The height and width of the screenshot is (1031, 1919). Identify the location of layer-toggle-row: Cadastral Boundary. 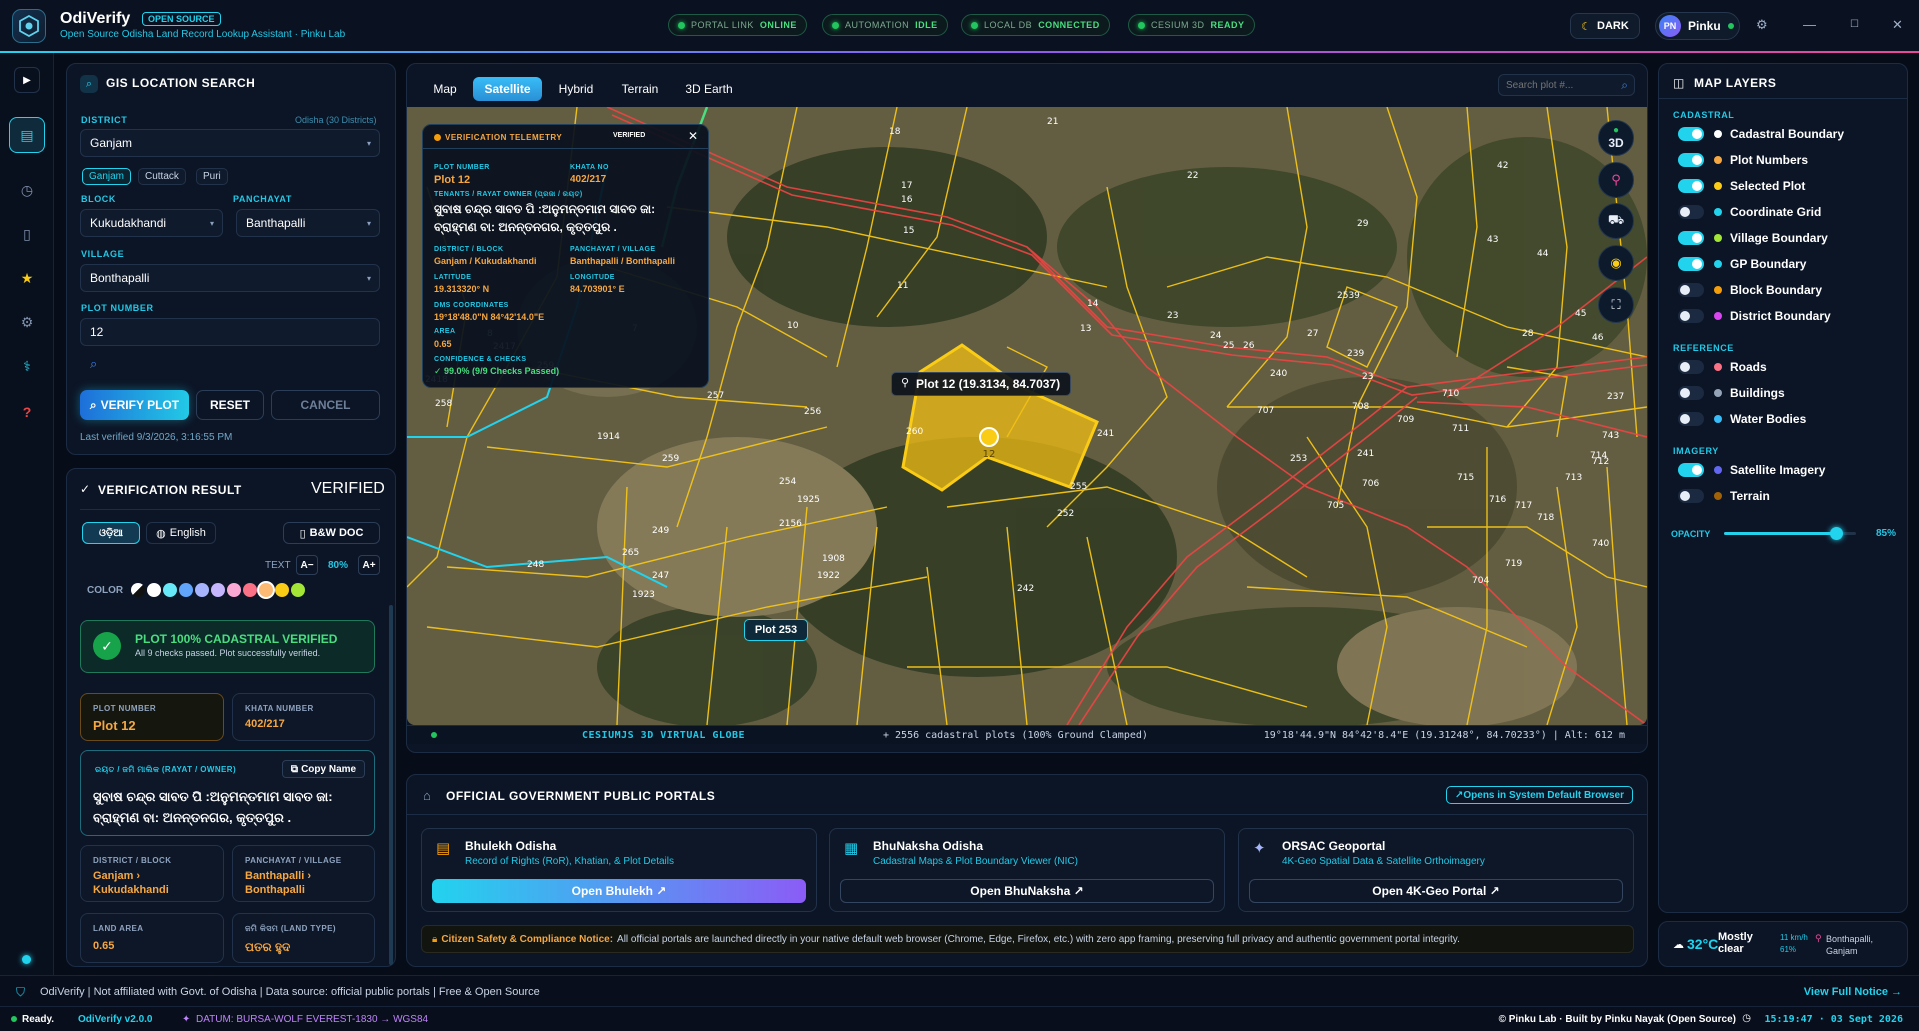
(1761, 134).